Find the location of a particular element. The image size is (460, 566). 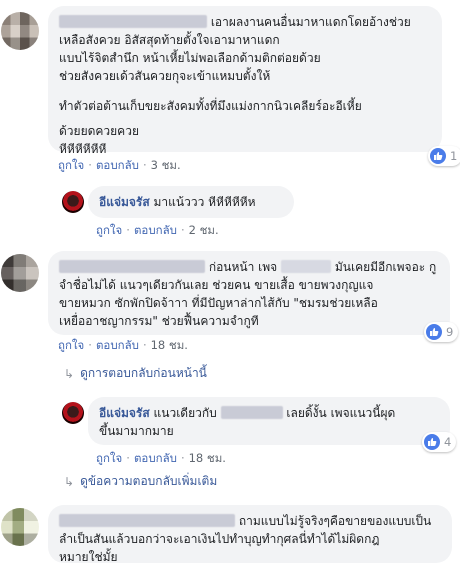

comment-text: เอาผลงานคนอื่นมาหาแดกโดยอ้างช่วย is located at coordinates (245, 22).